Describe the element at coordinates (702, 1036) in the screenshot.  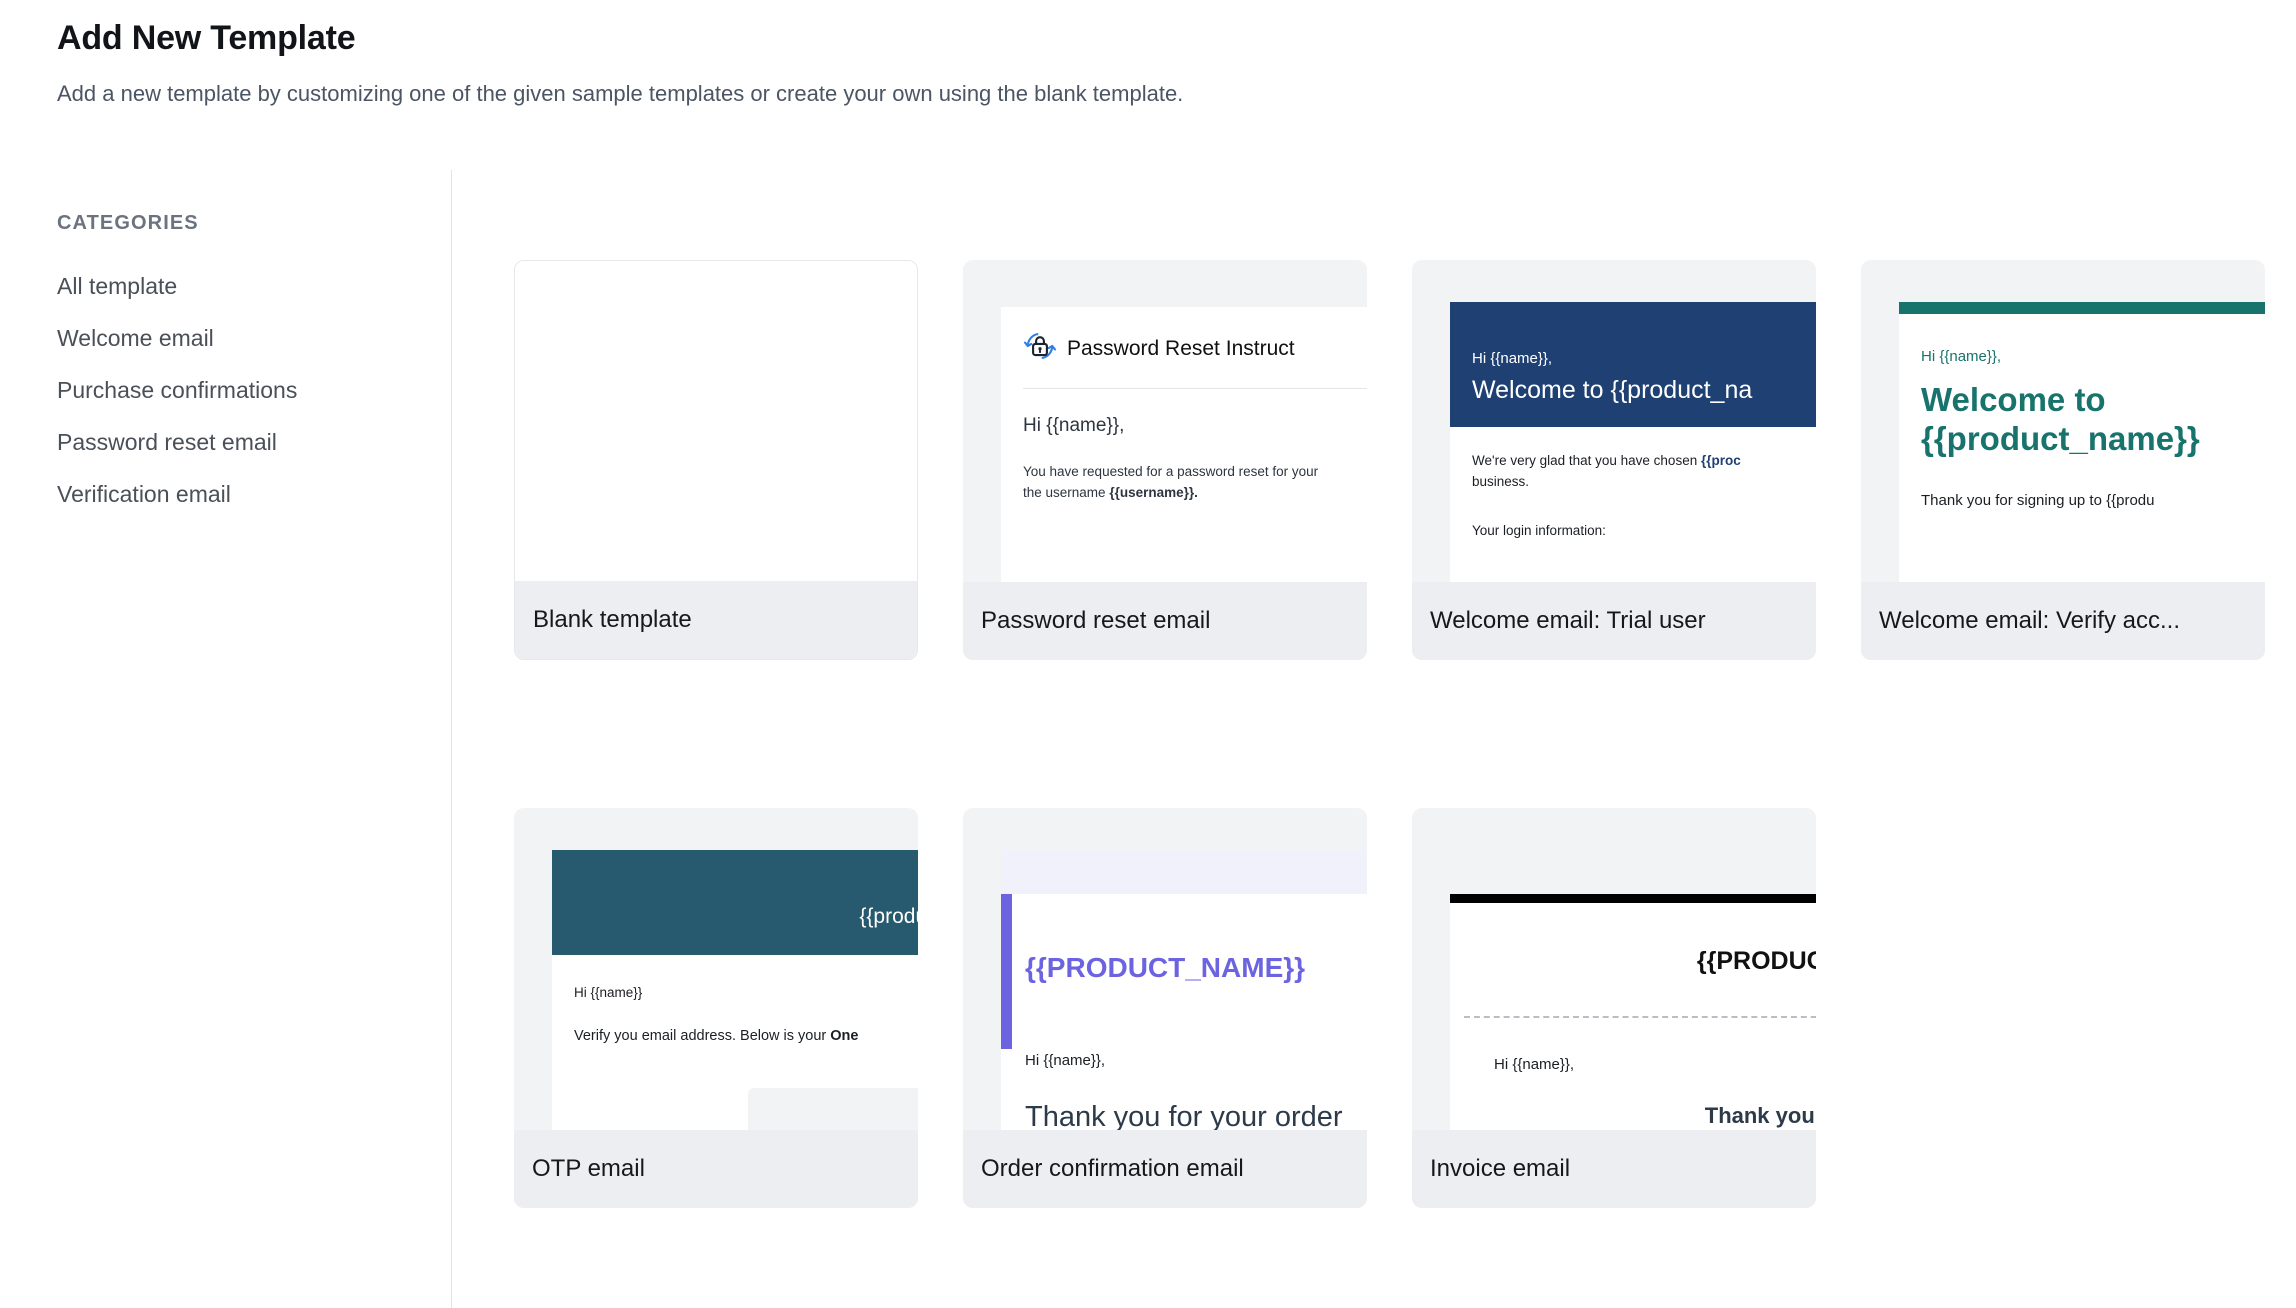
I see `body-line-1: Verify you email address. Below is your` at that location.